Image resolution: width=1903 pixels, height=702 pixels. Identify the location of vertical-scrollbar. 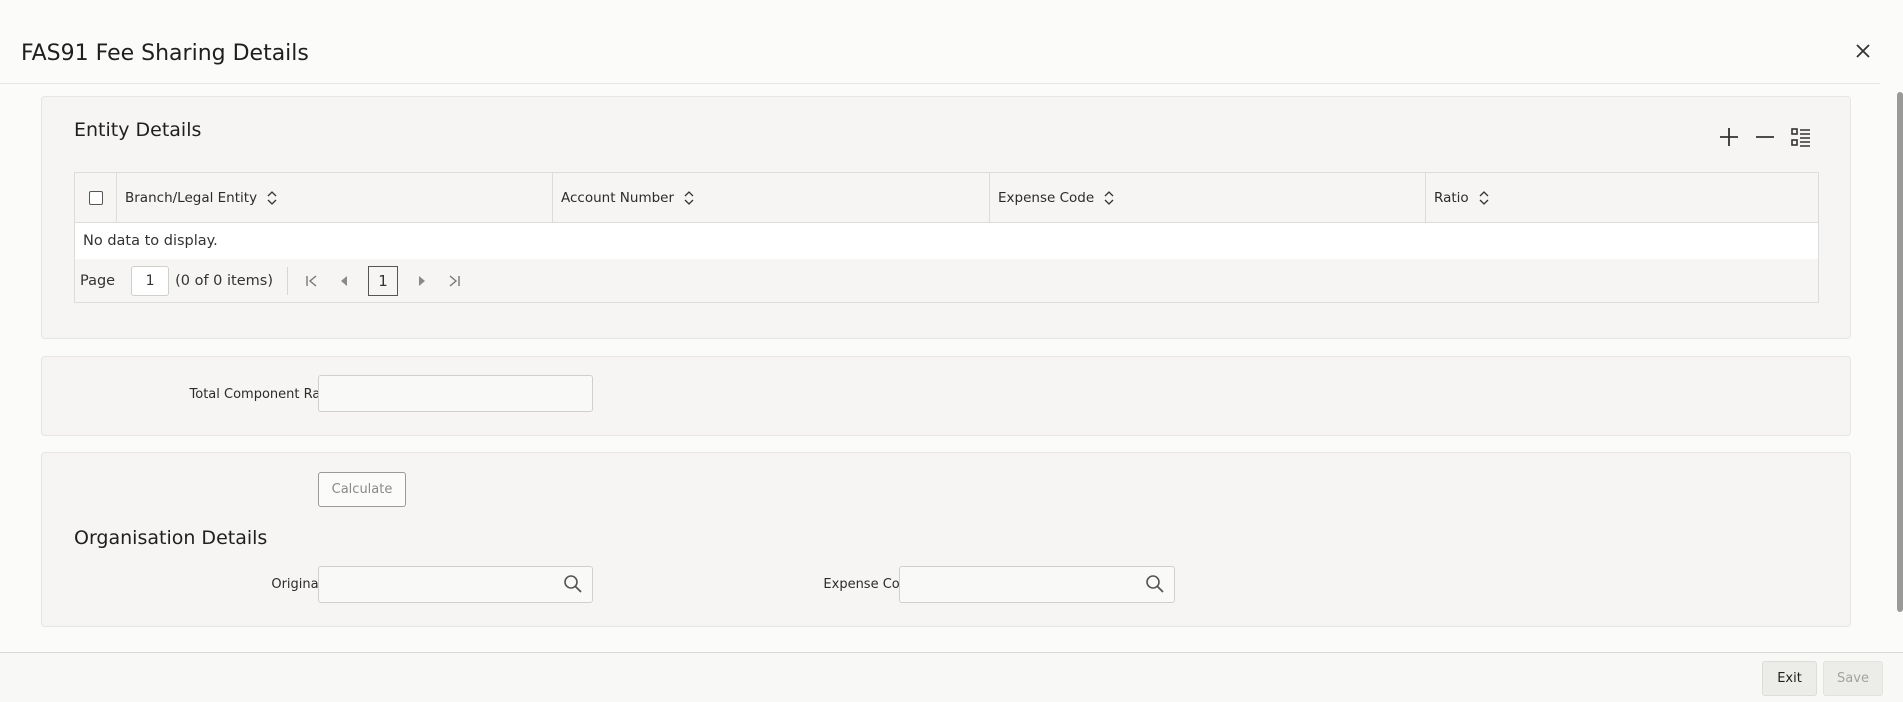
(1900, 352).